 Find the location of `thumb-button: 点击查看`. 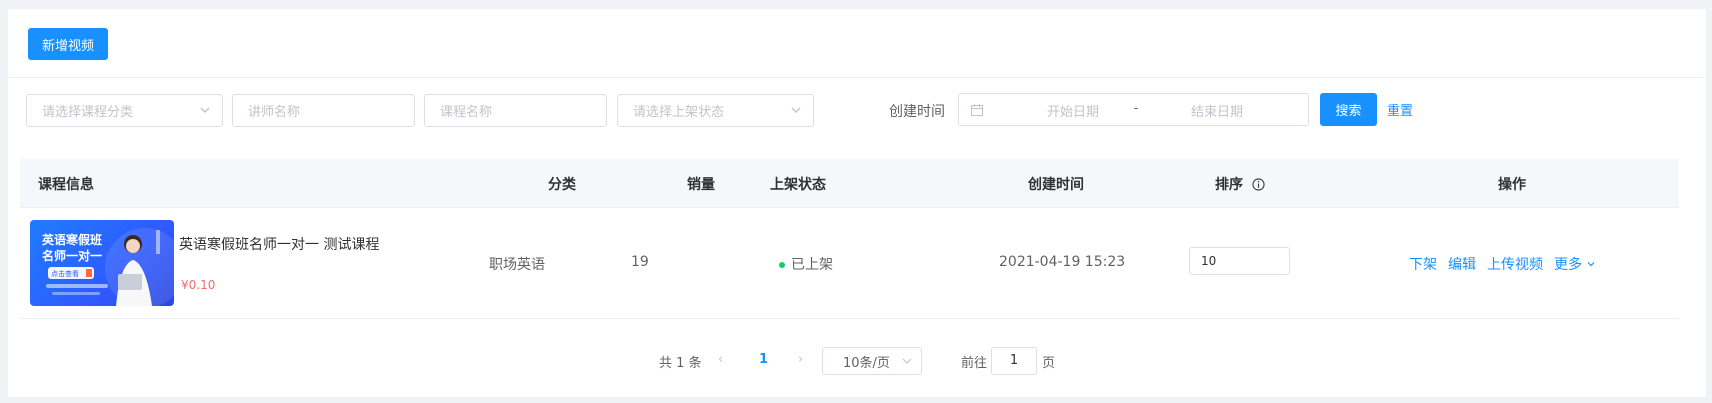

thumb-button: 点击查看 is located at coordinates (65, 273).